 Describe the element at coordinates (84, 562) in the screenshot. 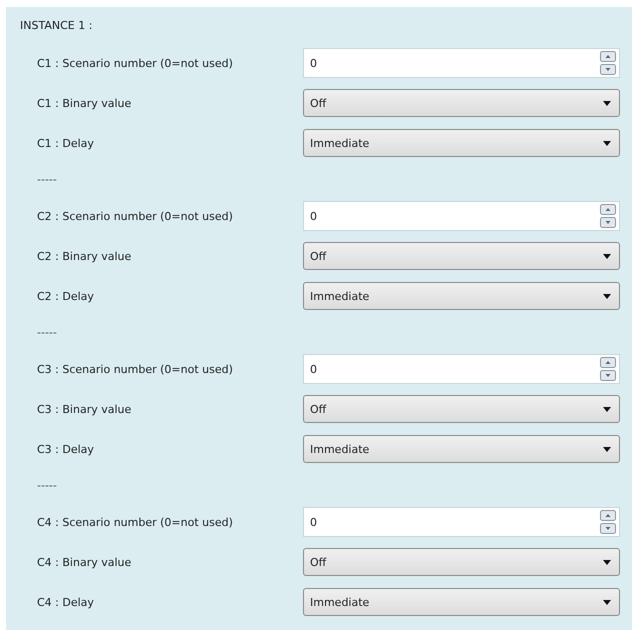

I see `parameter-label: C4 : Binary value` at that location.